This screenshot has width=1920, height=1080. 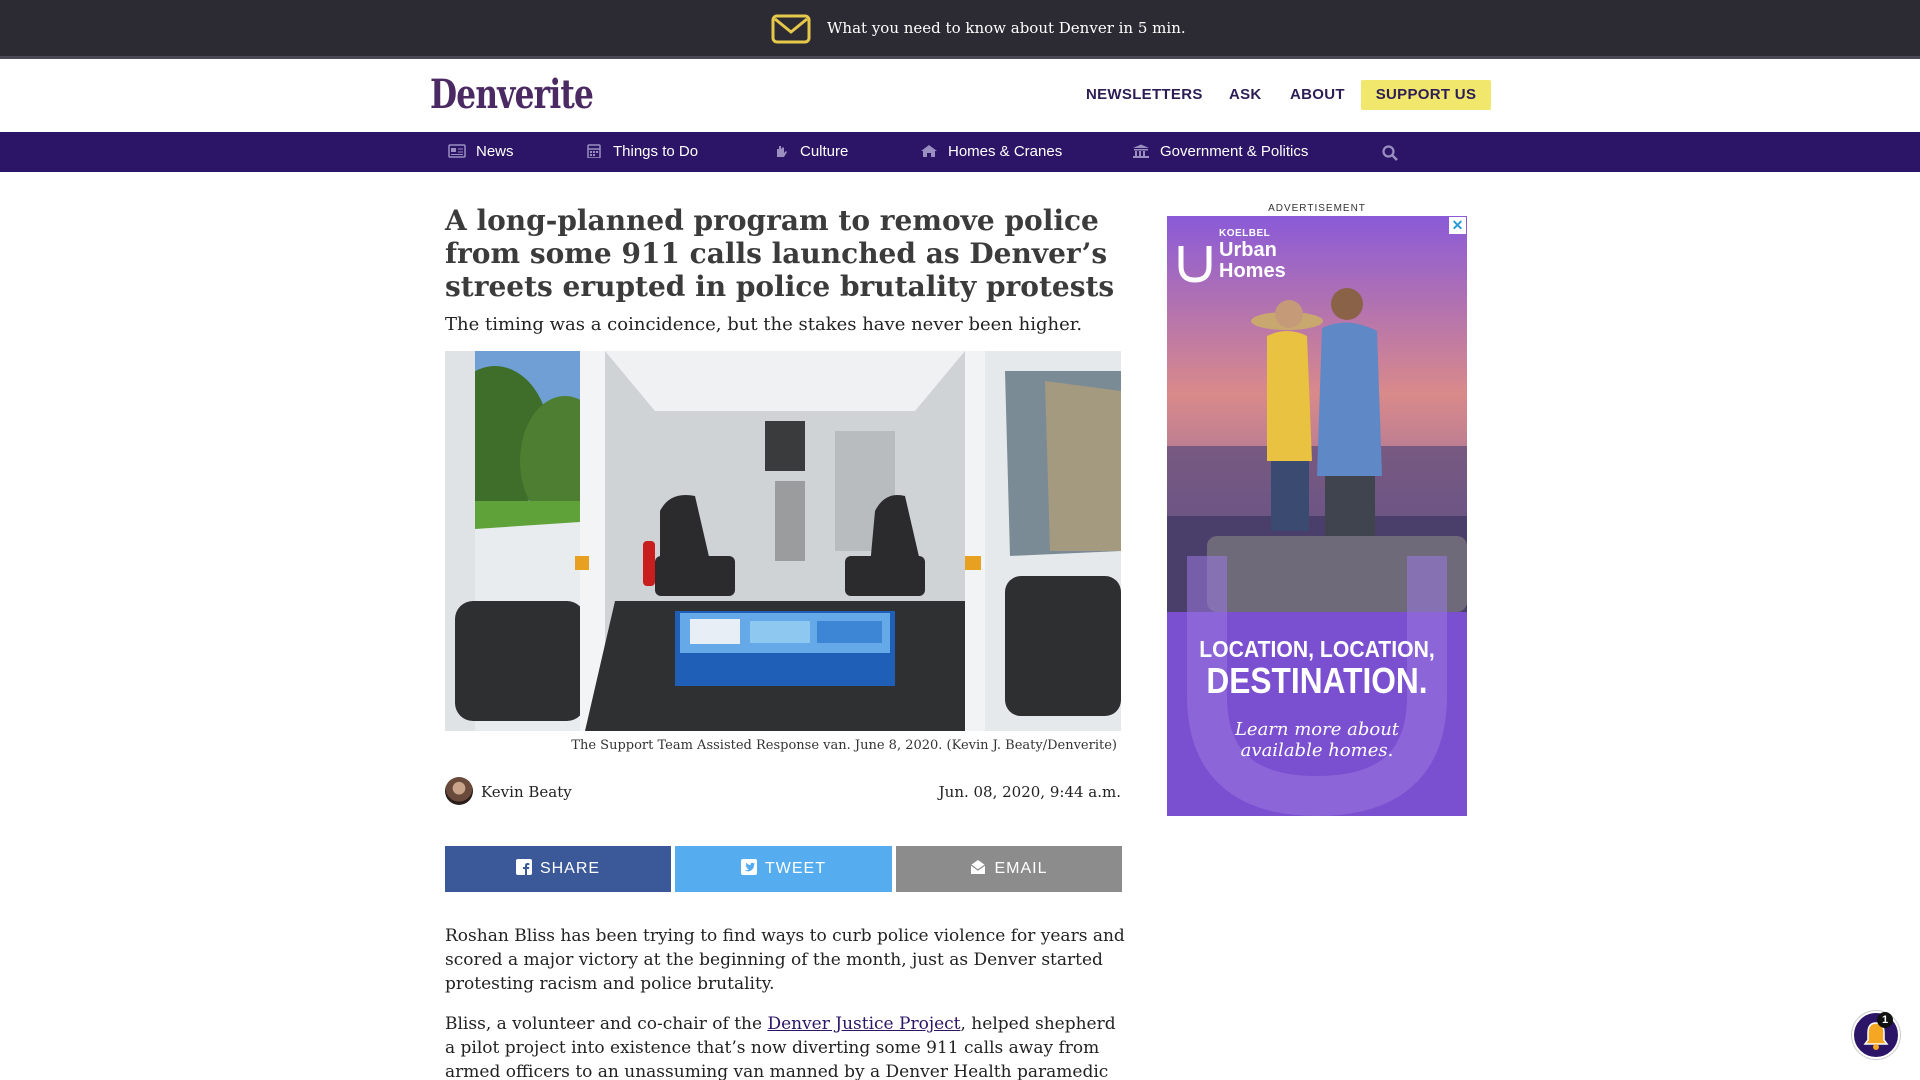 I want to click on twitter-tweet-button: TWEET, so click(x=783, y=869).